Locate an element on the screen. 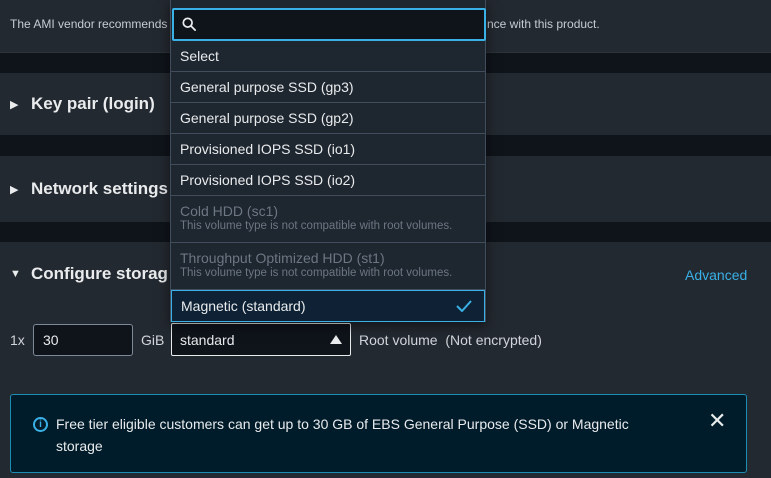 This screenshot has width=771, height=478. ami-notice-text: The AMI vendor recommends is located at coordinates (89, 24).